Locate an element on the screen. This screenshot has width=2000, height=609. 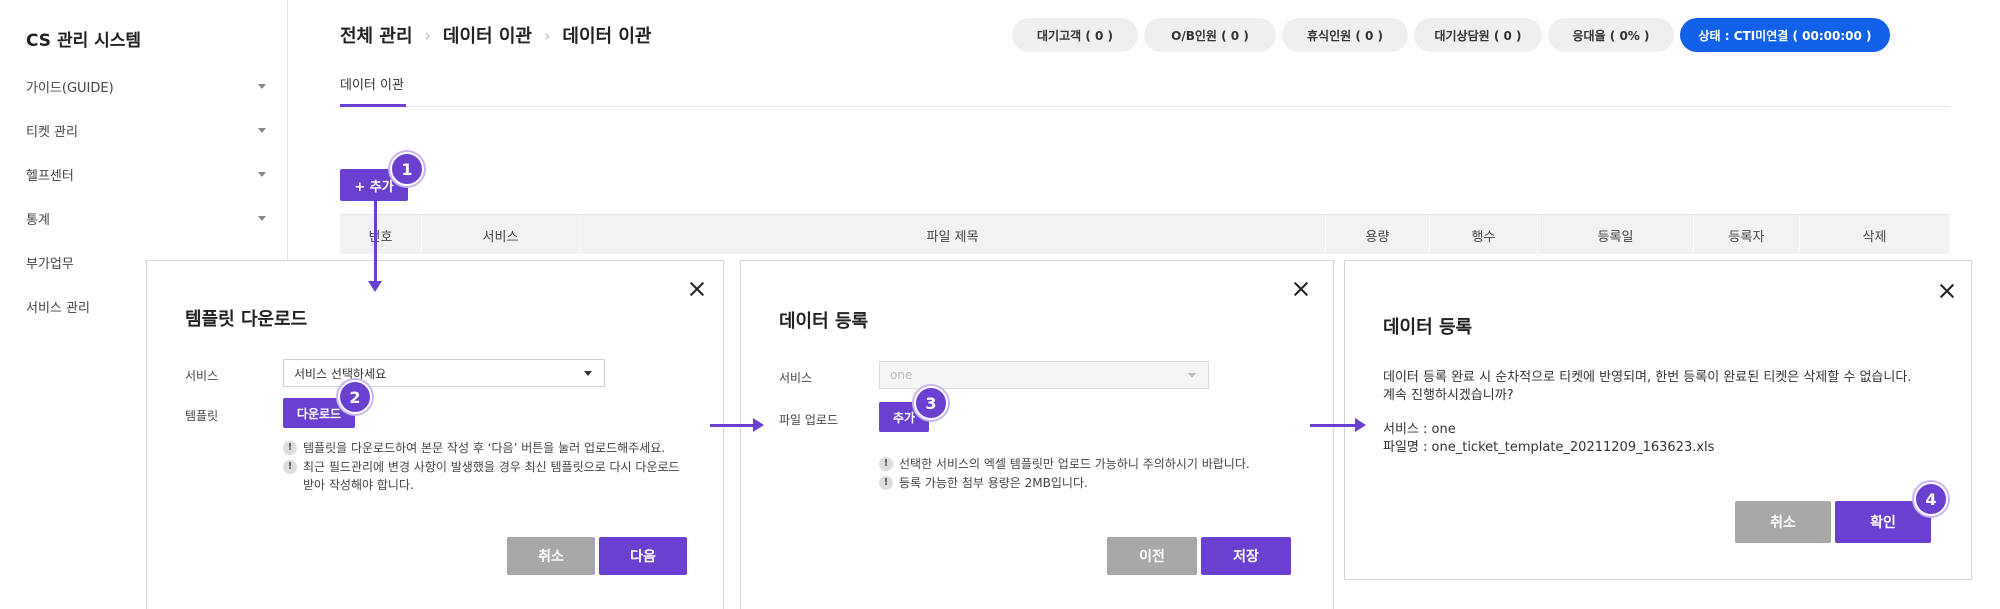
column-header: 등록자 is located at coordinates (1747, 235).